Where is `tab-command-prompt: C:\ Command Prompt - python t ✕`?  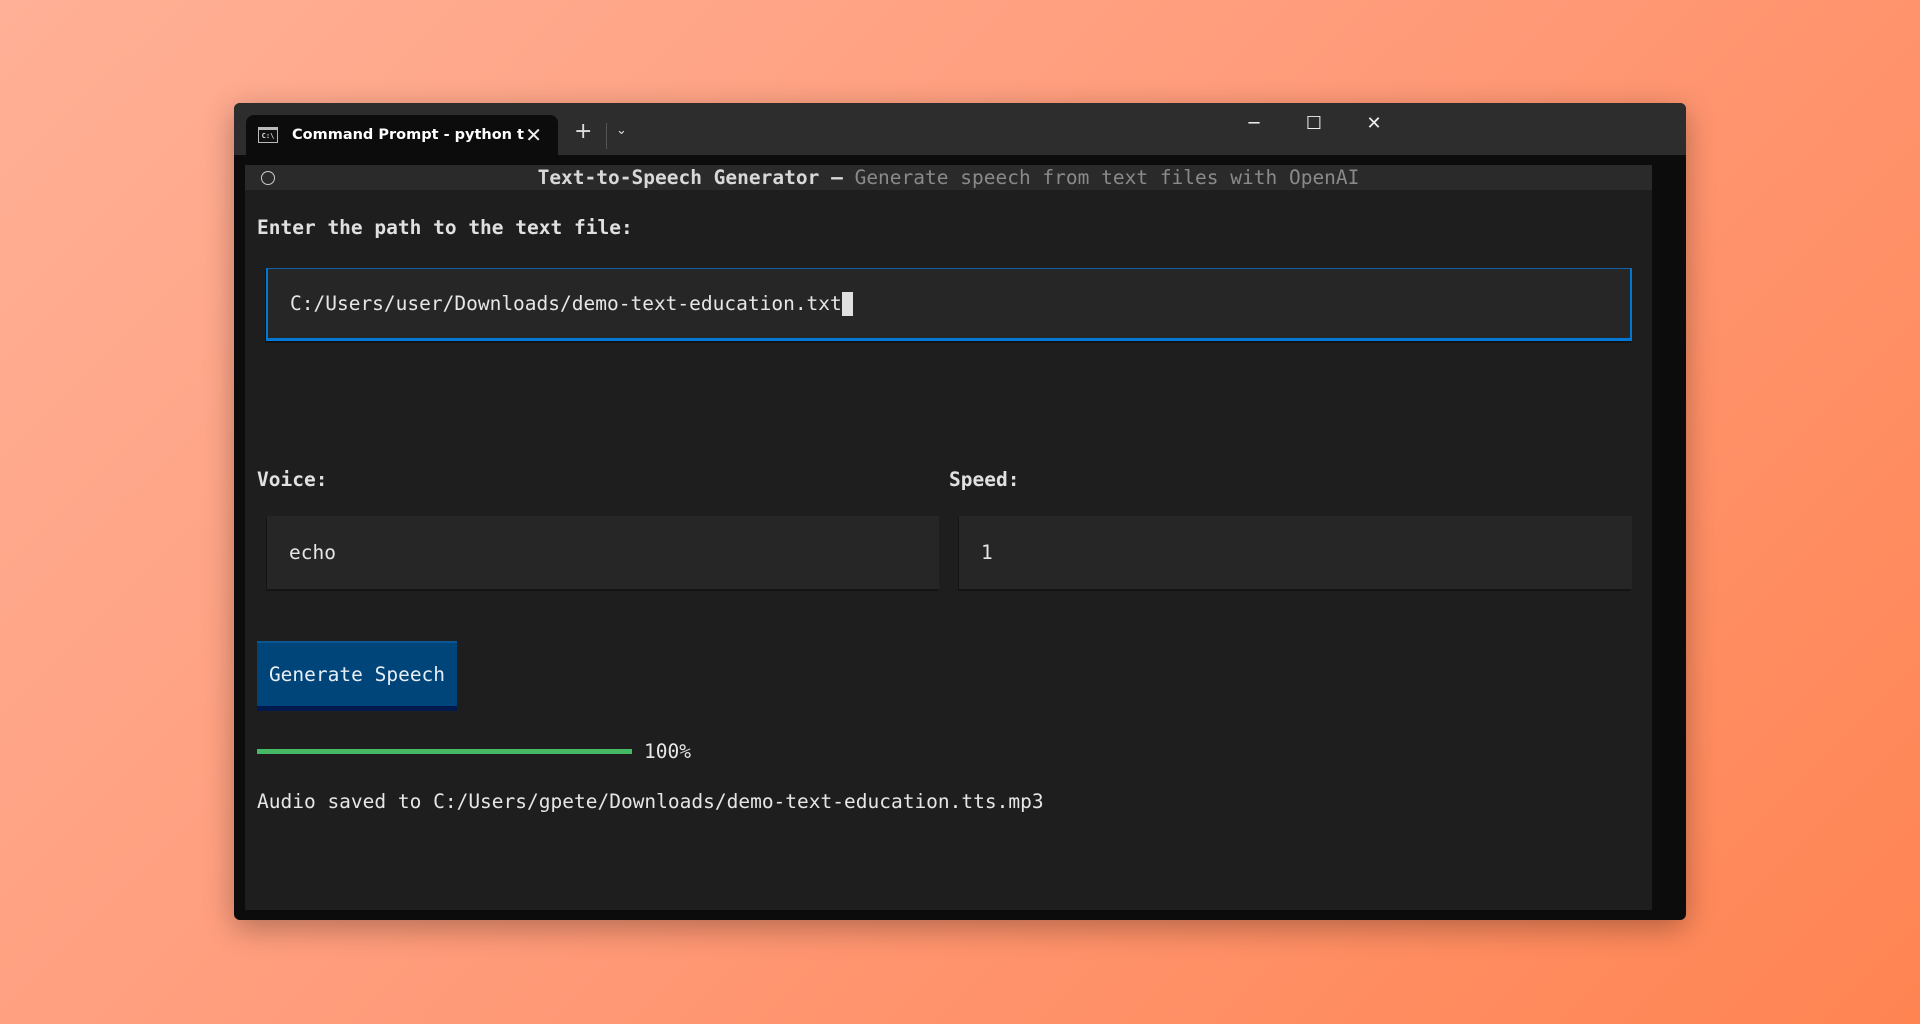
tab-command-prompt: C:\ Command Prompt - python t ✕ is located at coordinates (402, 135).